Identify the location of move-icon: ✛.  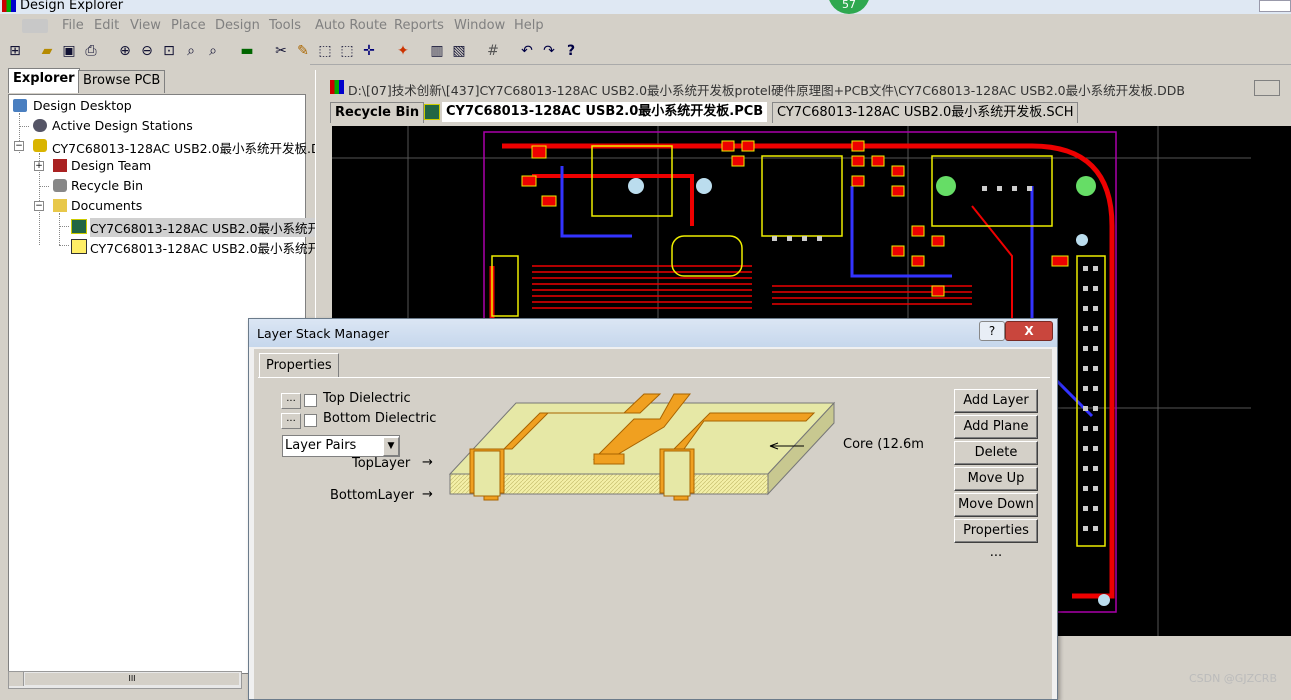
(369, 51).